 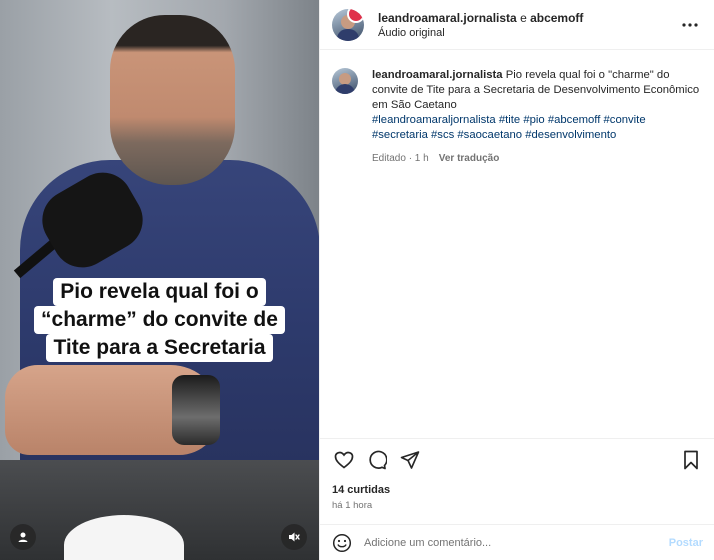 I want to click on tag-user-button, so click(x=23, y=537).